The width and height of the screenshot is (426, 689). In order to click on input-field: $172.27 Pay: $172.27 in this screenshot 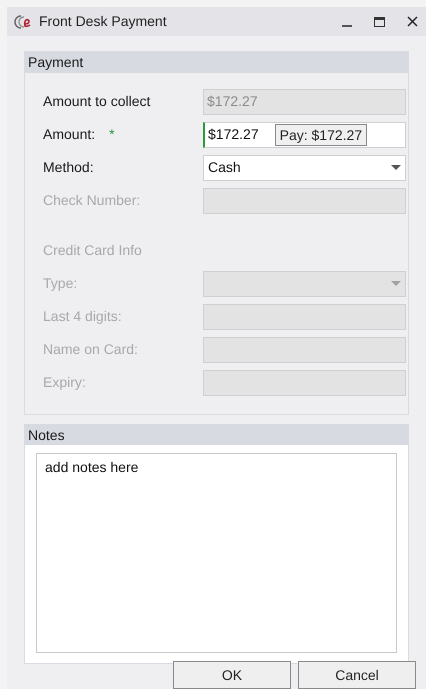, I will do `click(304, 135)`.